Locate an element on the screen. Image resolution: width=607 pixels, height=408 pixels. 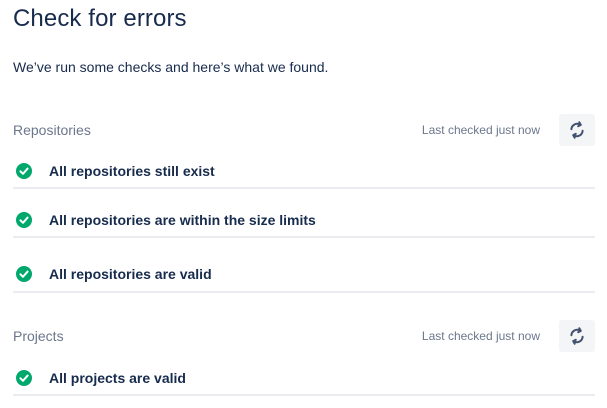
check-row: All repositories are valid is located at coordinates (304, 273).